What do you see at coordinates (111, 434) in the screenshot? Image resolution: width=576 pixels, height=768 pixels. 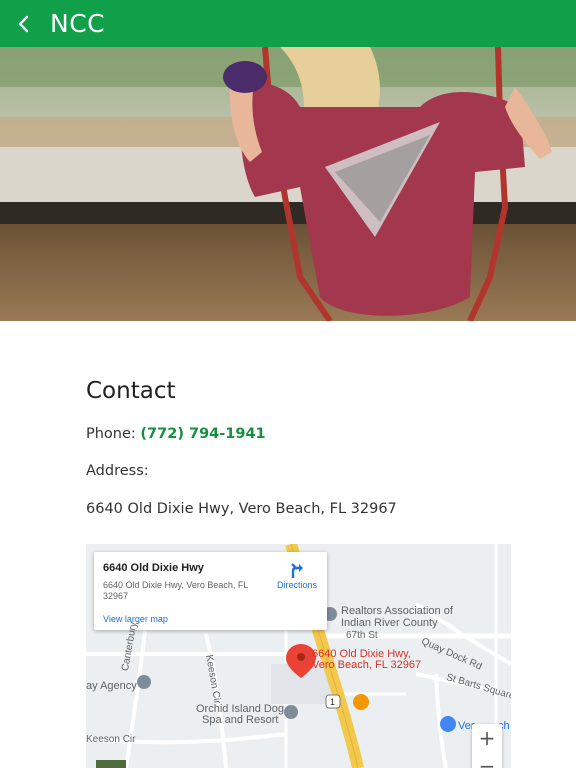 I see `phone-label: Phone:` at bounding box center [111, 434].